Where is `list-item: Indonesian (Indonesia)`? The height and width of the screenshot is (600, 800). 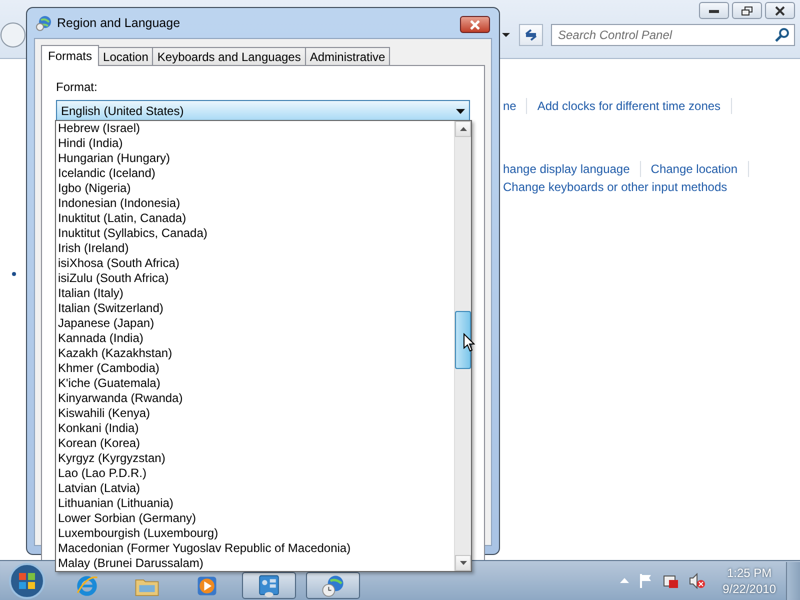
list-item: Indonesian (Indonesia) is located at coordinates (255, 203).